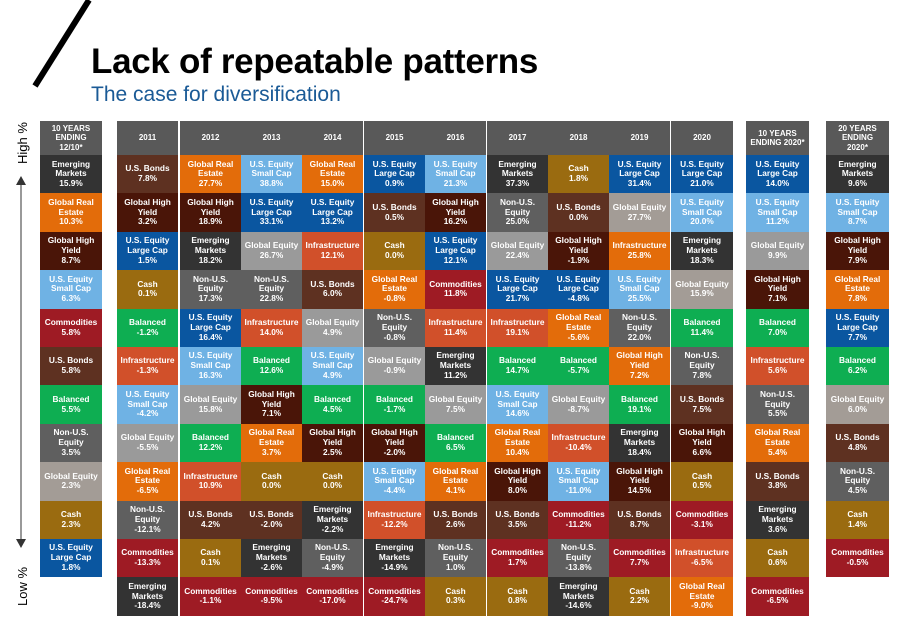 Image resolution: width=918 pixels, height=627 pixels. I want to click on column-header: 10 YEARS ENDING 2020*, so click(777, 138).